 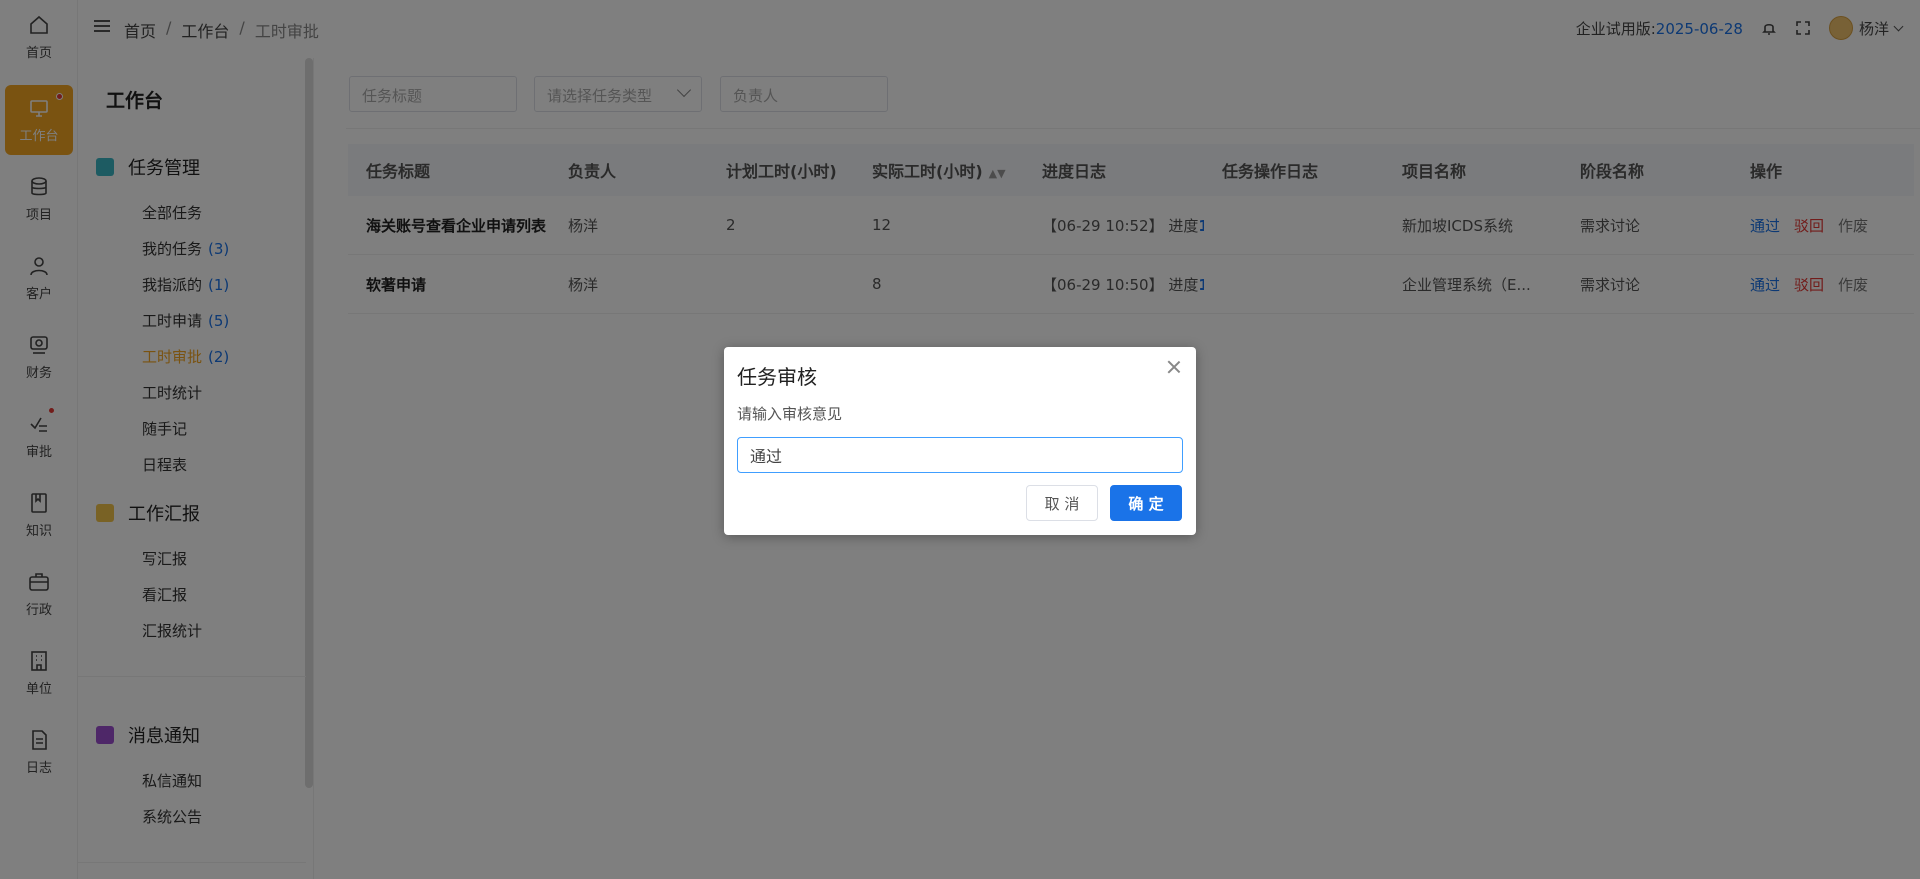 What do you see at coordinates (1062, 503) in the screenshot?
I see `cancel-button: 取 消` at bounding box center [1062, 503].